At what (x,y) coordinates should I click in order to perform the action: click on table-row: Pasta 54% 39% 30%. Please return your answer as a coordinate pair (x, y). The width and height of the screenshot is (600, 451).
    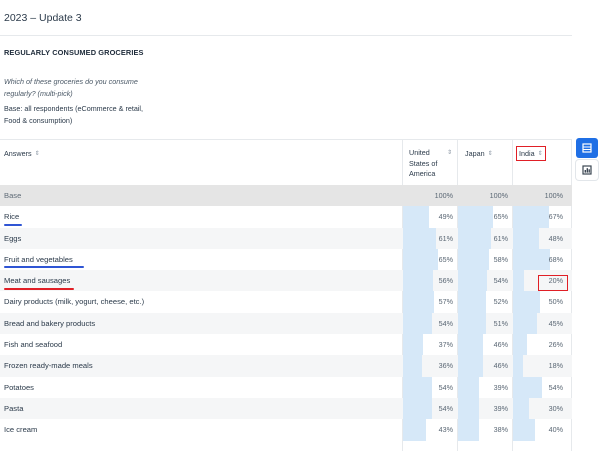
    Looking at the image, I should click on (286, 408).